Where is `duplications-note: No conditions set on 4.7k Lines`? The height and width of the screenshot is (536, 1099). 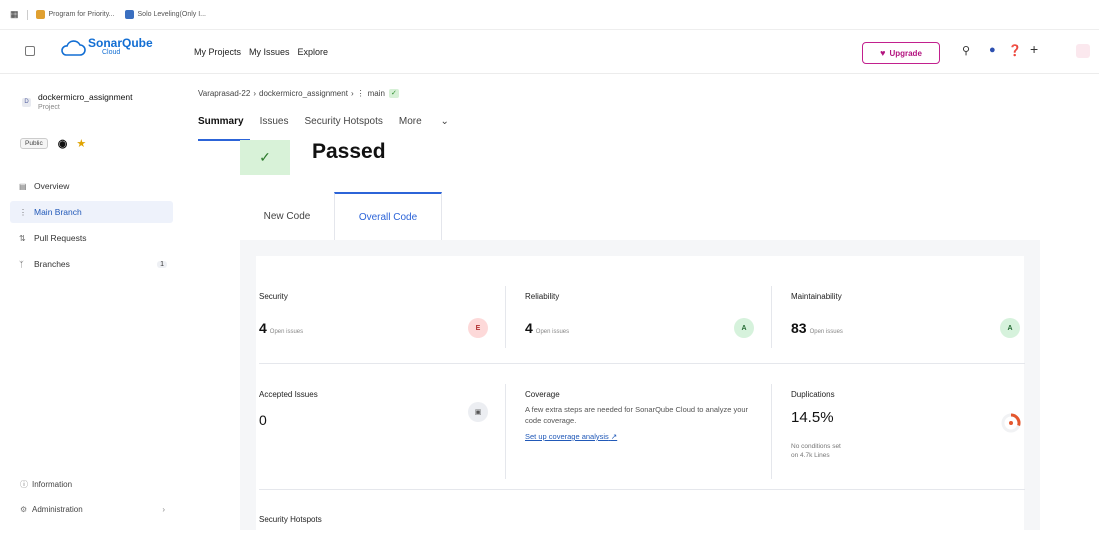 duplications-note: No conditions set on 4.7k Lines is located at coordinates (816, 451).